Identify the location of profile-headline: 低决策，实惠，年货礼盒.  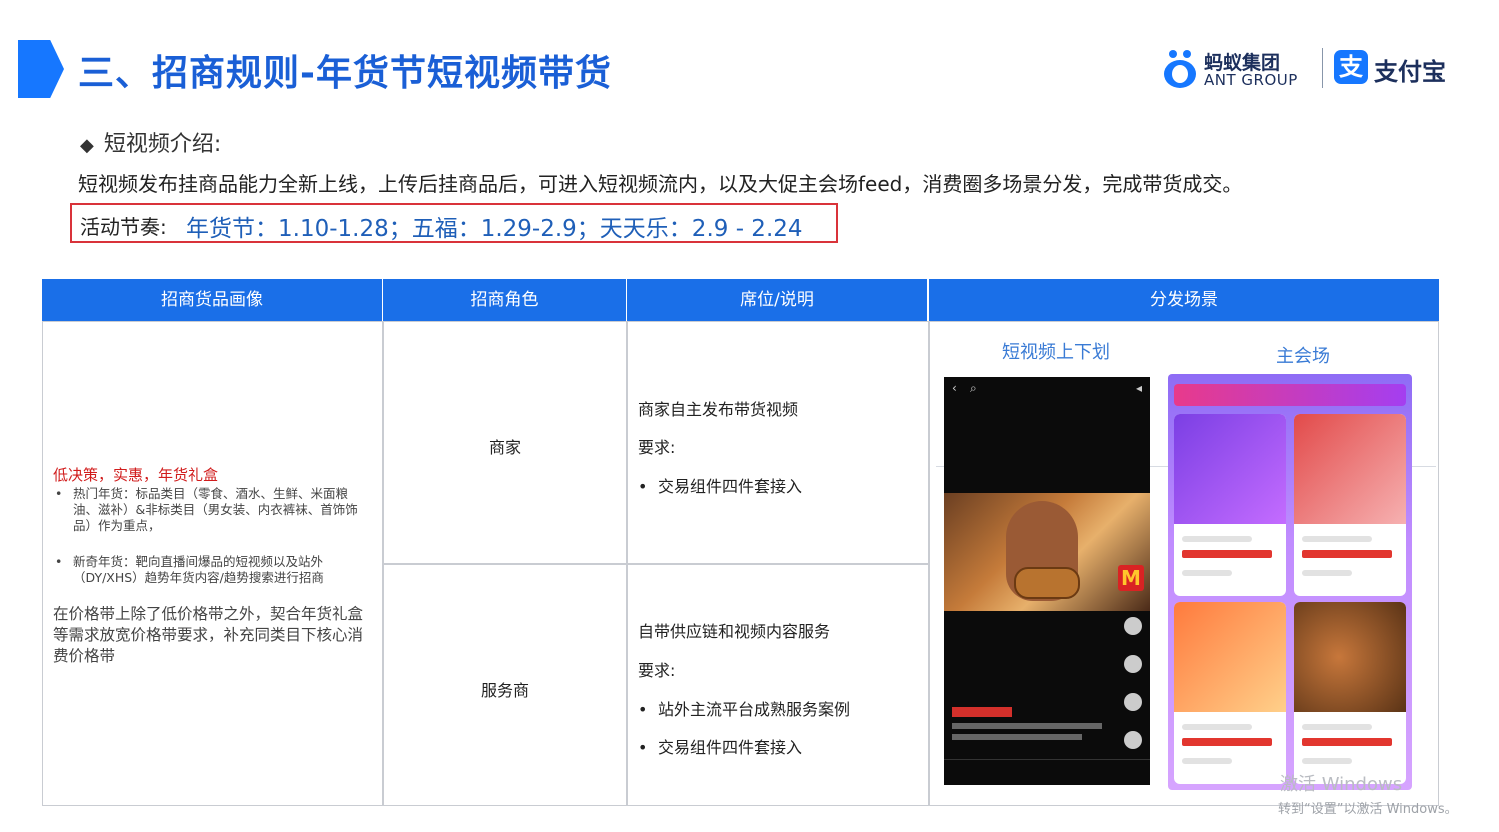
(136, 475).